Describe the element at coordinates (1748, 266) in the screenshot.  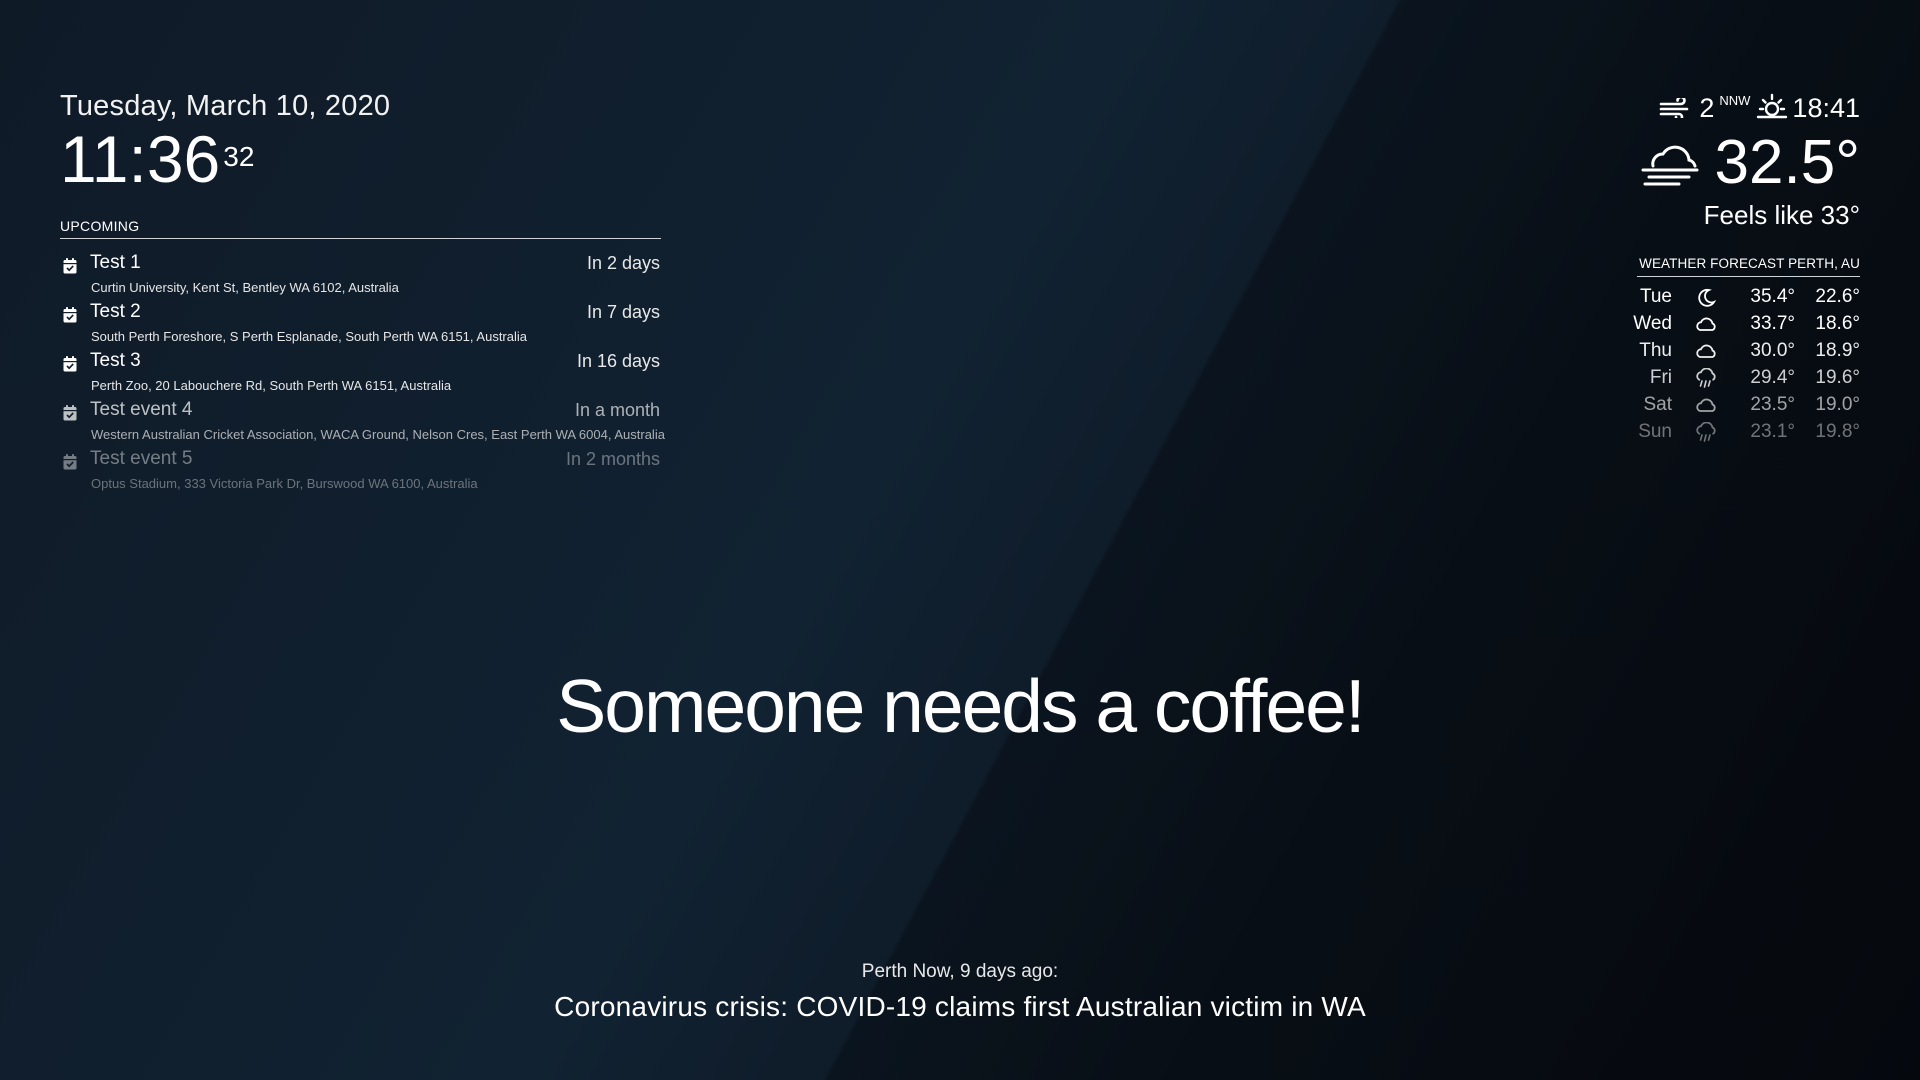
I see `forecast-header: WEATHER FORECAST PERTH, AU` at that location.